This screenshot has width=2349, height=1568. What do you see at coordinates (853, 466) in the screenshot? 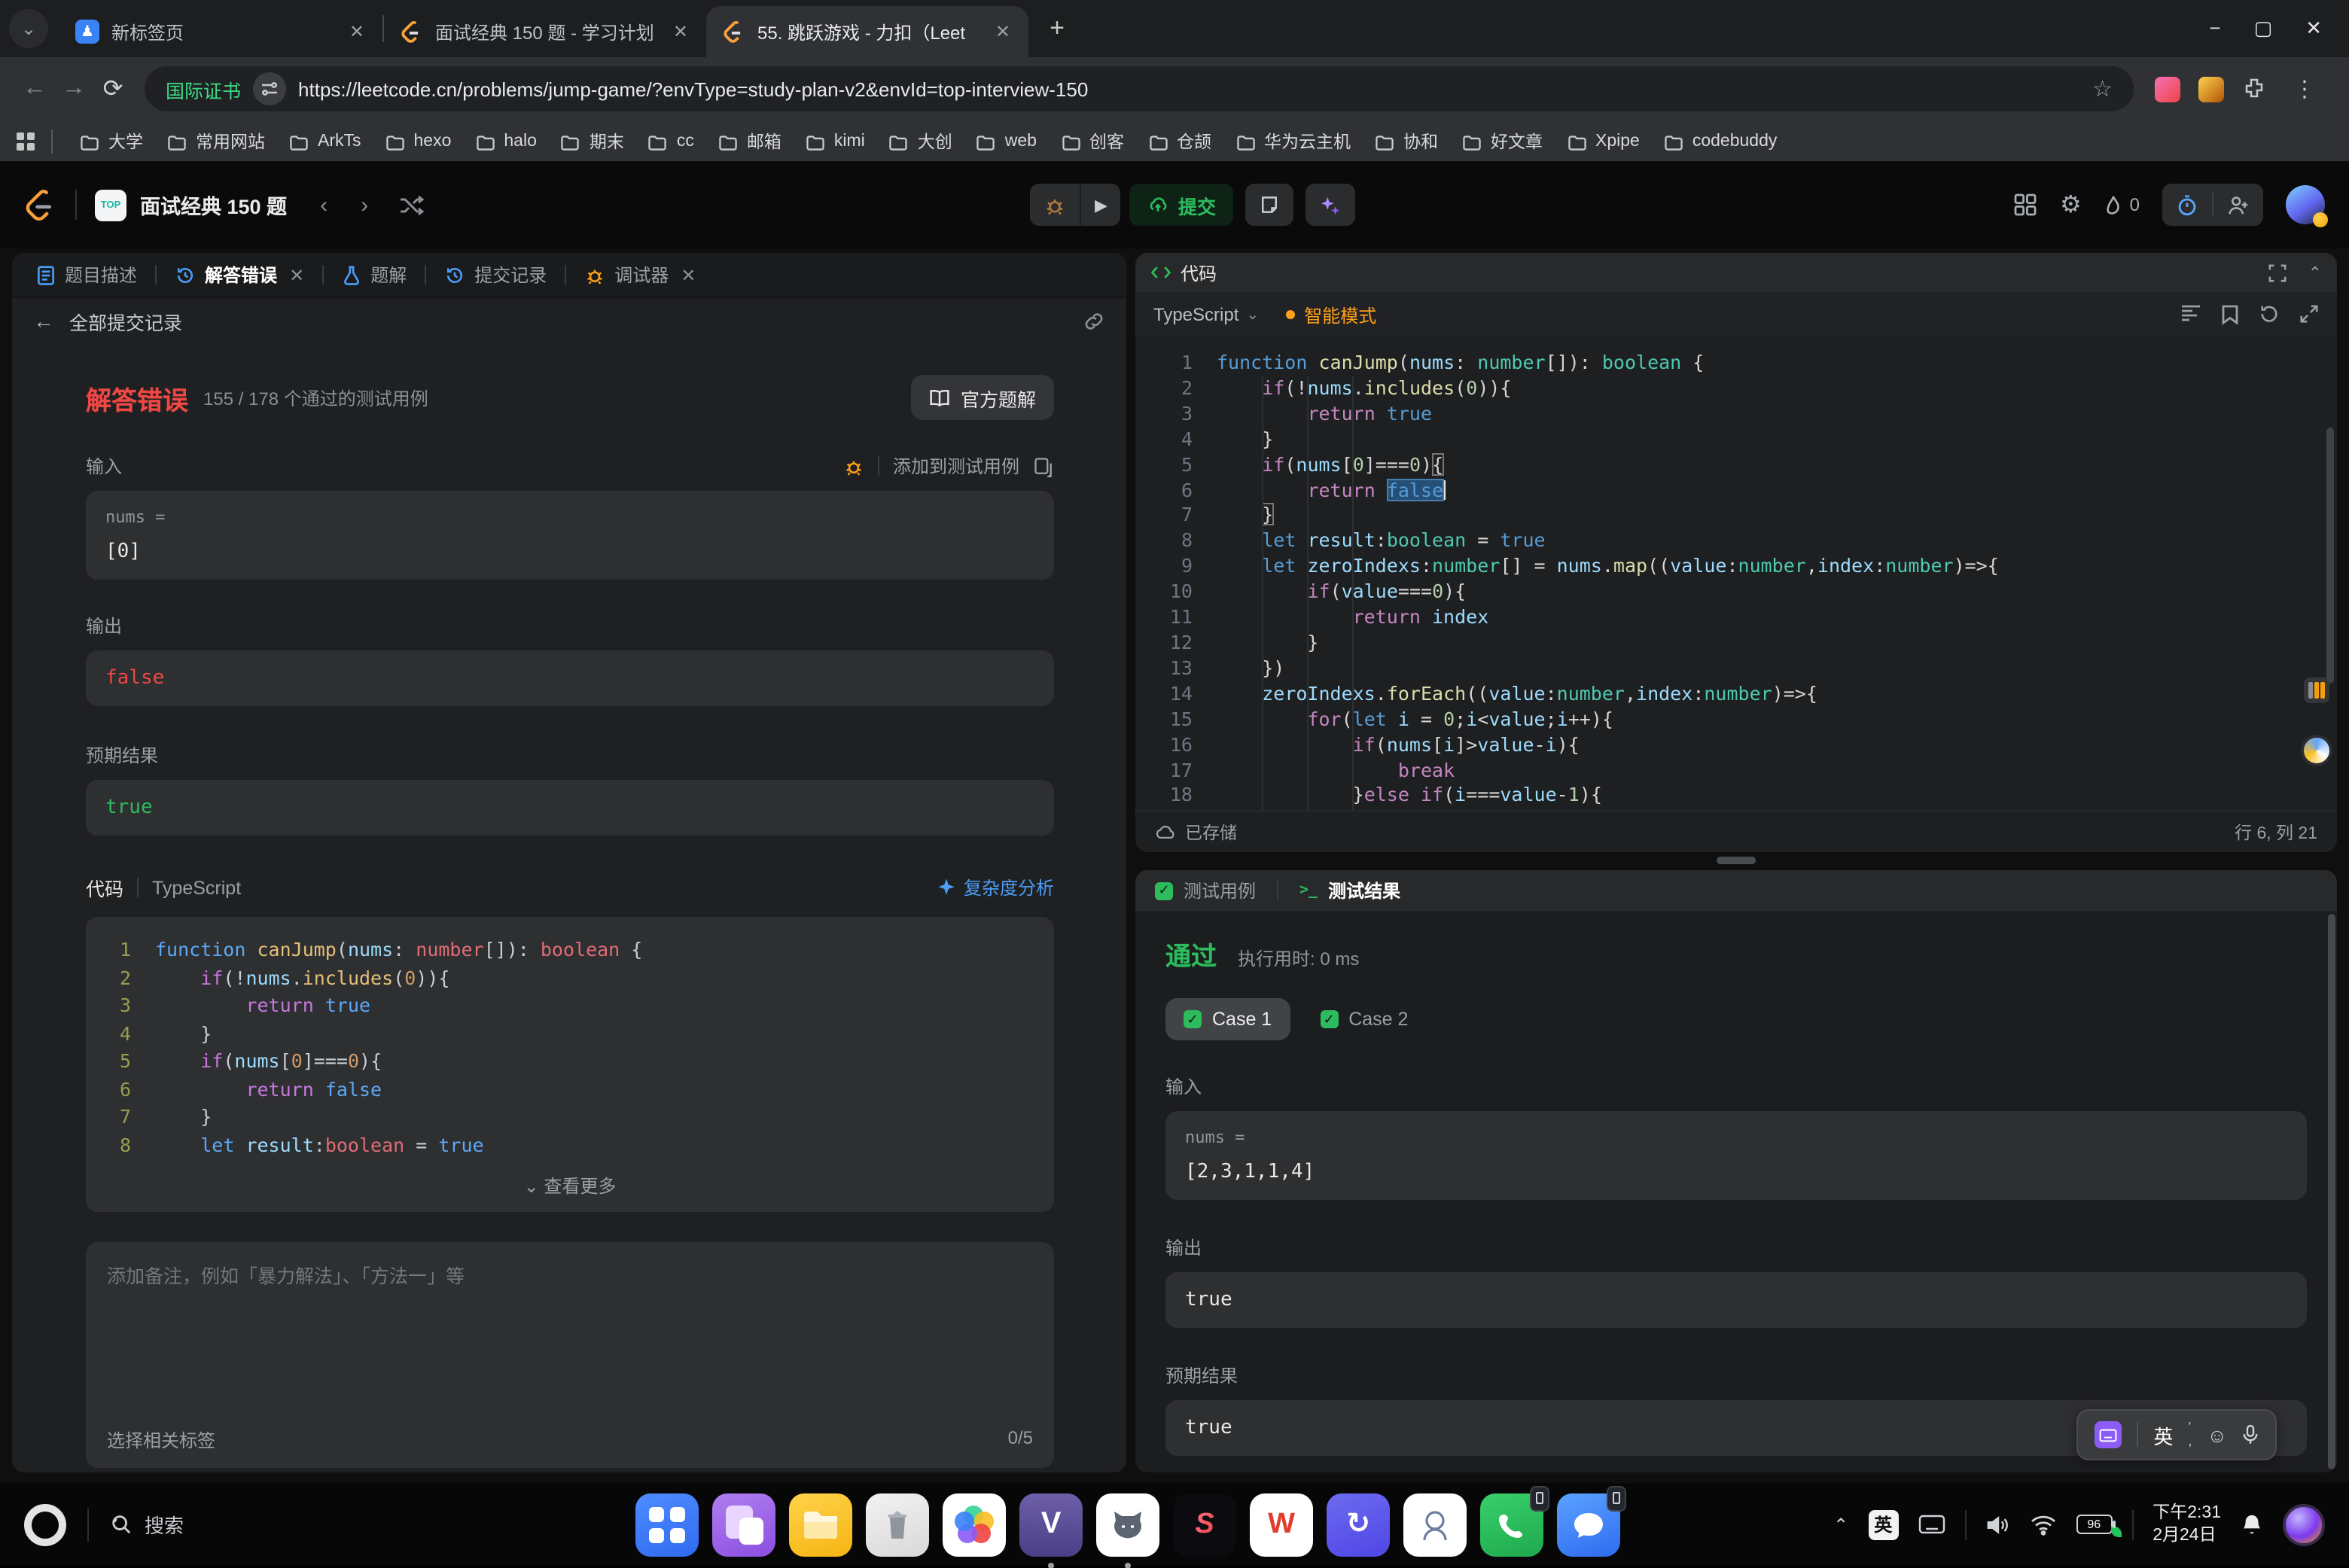
I see `debug-case-icon` at bounding box center [853, 466].